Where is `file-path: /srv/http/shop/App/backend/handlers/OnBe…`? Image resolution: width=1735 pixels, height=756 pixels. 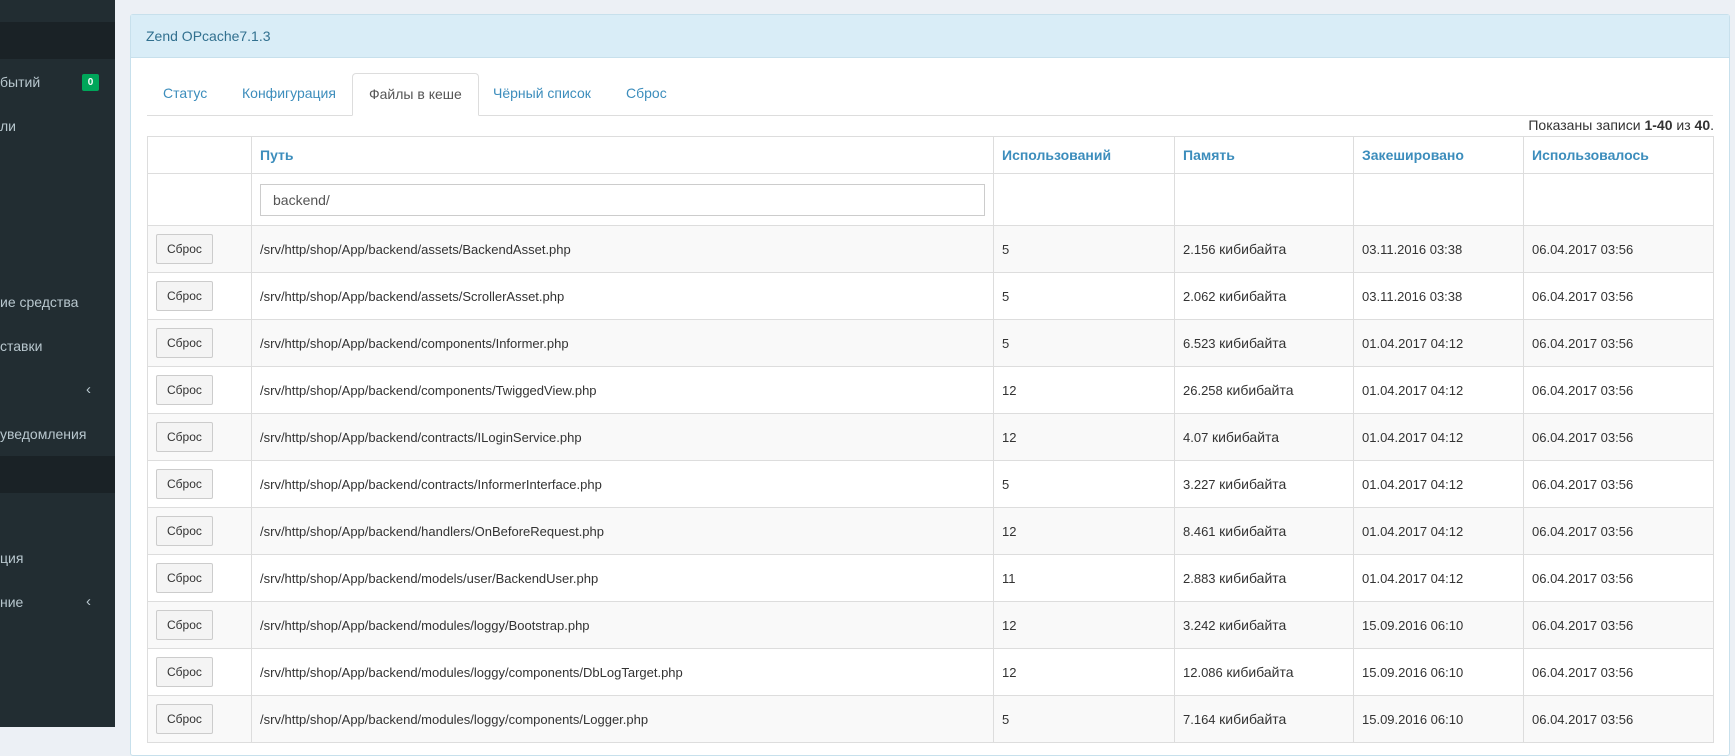 file-path: /srv/http/shop/App/backend/handlers/OnBe… is located at coordinates (622, 531).